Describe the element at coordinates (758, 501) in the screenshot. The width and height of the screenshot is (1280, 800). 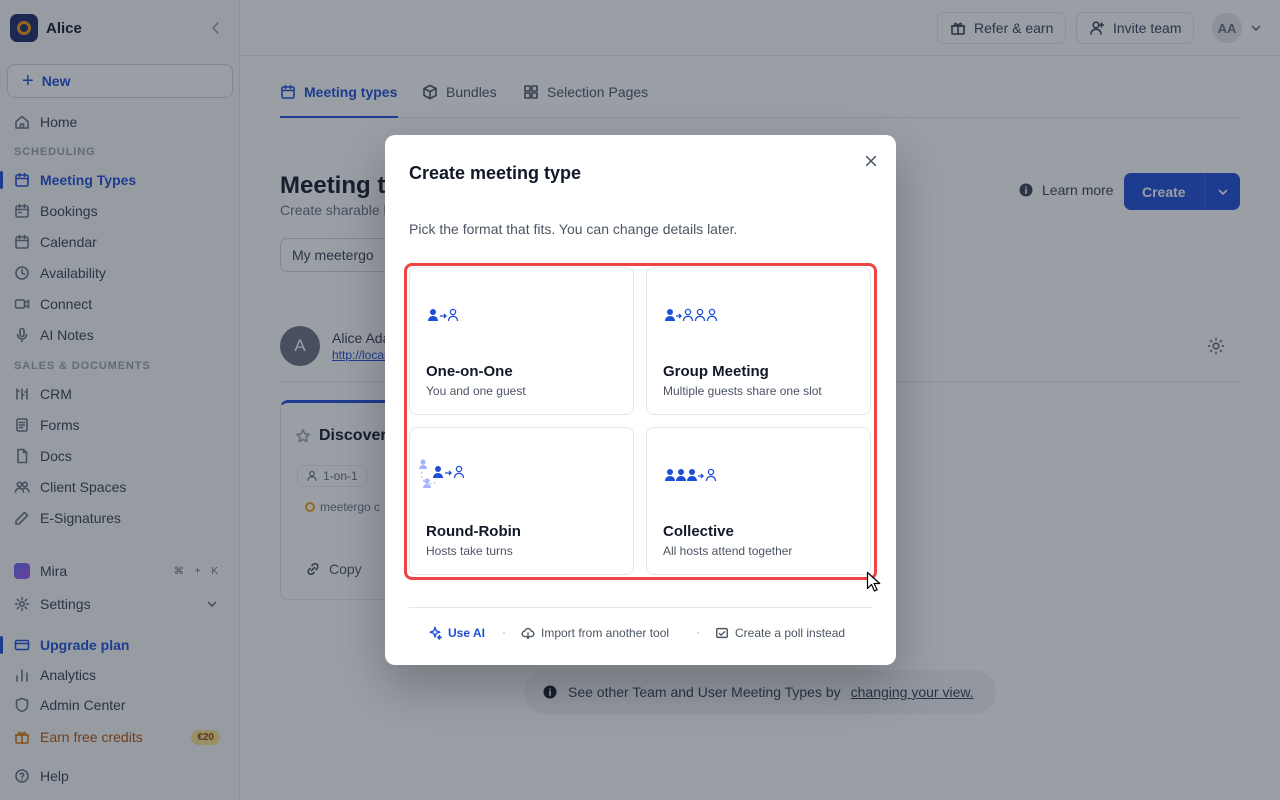
I see `option-collective: Collective All hosts attend together` at that location.